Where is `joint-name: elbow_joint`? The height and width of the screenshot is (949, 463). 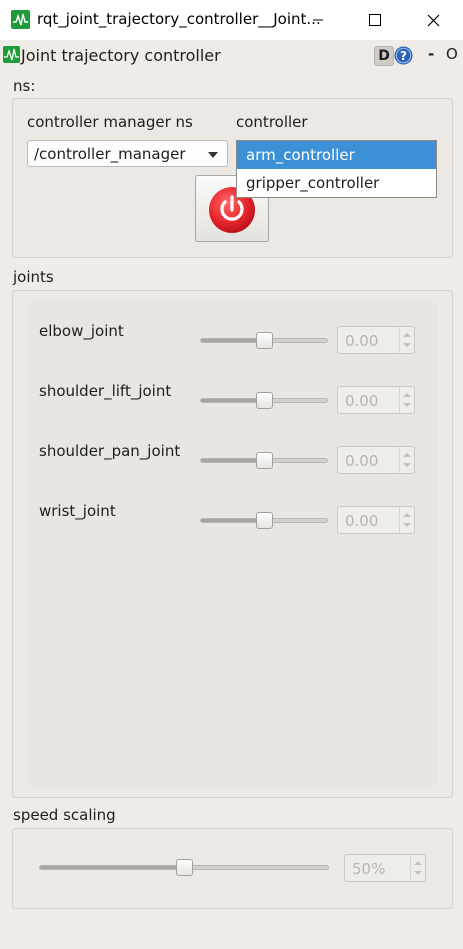
joint-name: elbow_joint is located at coordinates (81, 331).